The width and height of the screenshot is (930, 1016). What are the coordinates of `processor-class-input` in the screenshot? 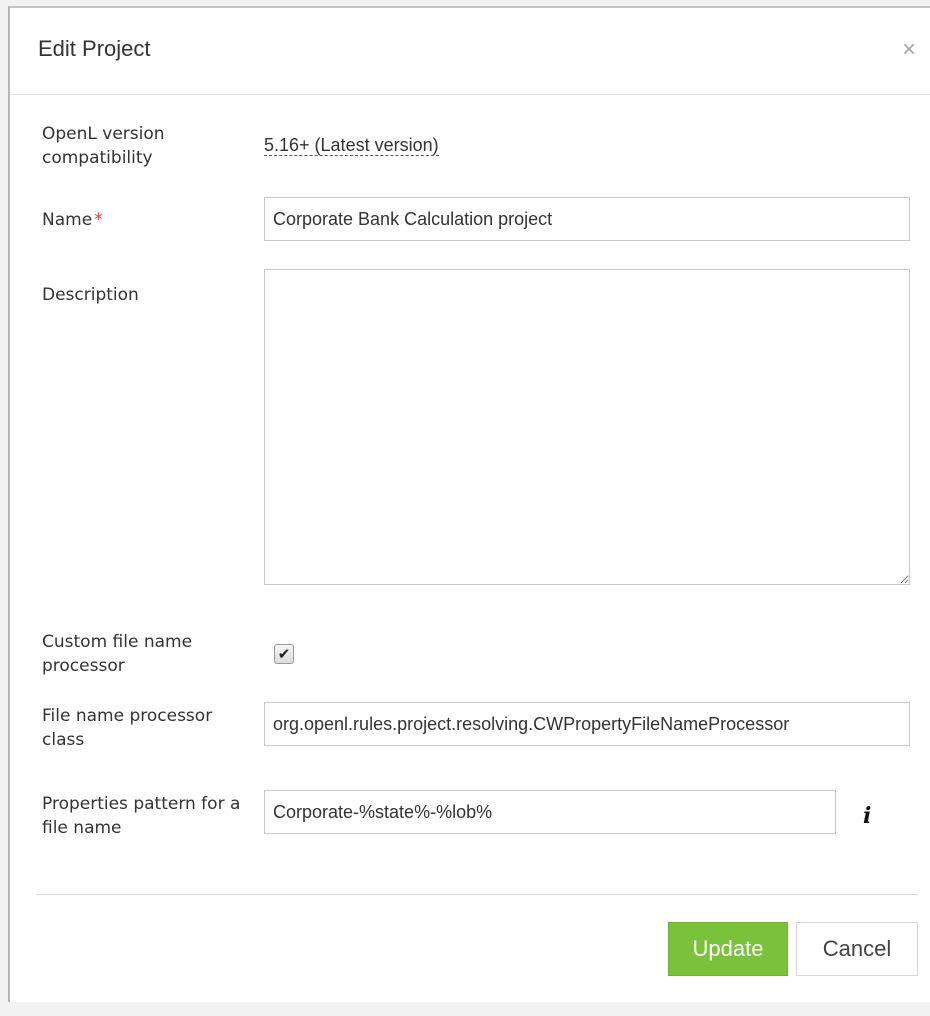 It's located at (587, 724).